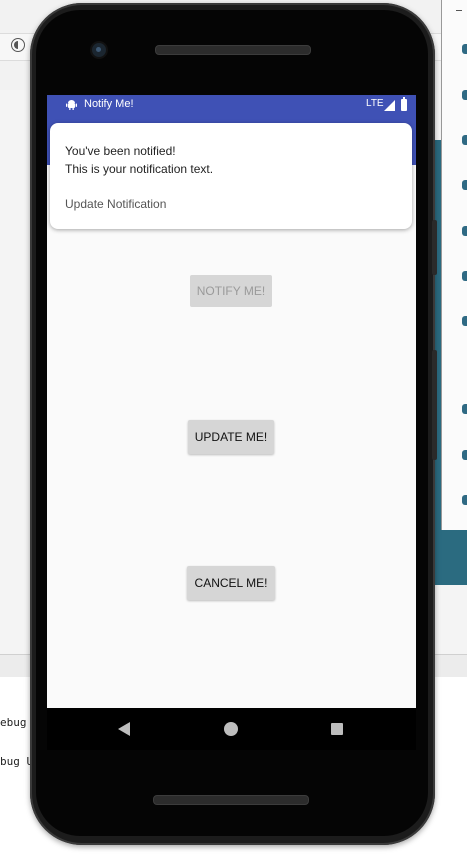 This screenshot has height=864, width=467. What do you see at coordinates (464, 185) in the screenshot?
I see `rotate-left-icon` at bounding box center [464, 185].